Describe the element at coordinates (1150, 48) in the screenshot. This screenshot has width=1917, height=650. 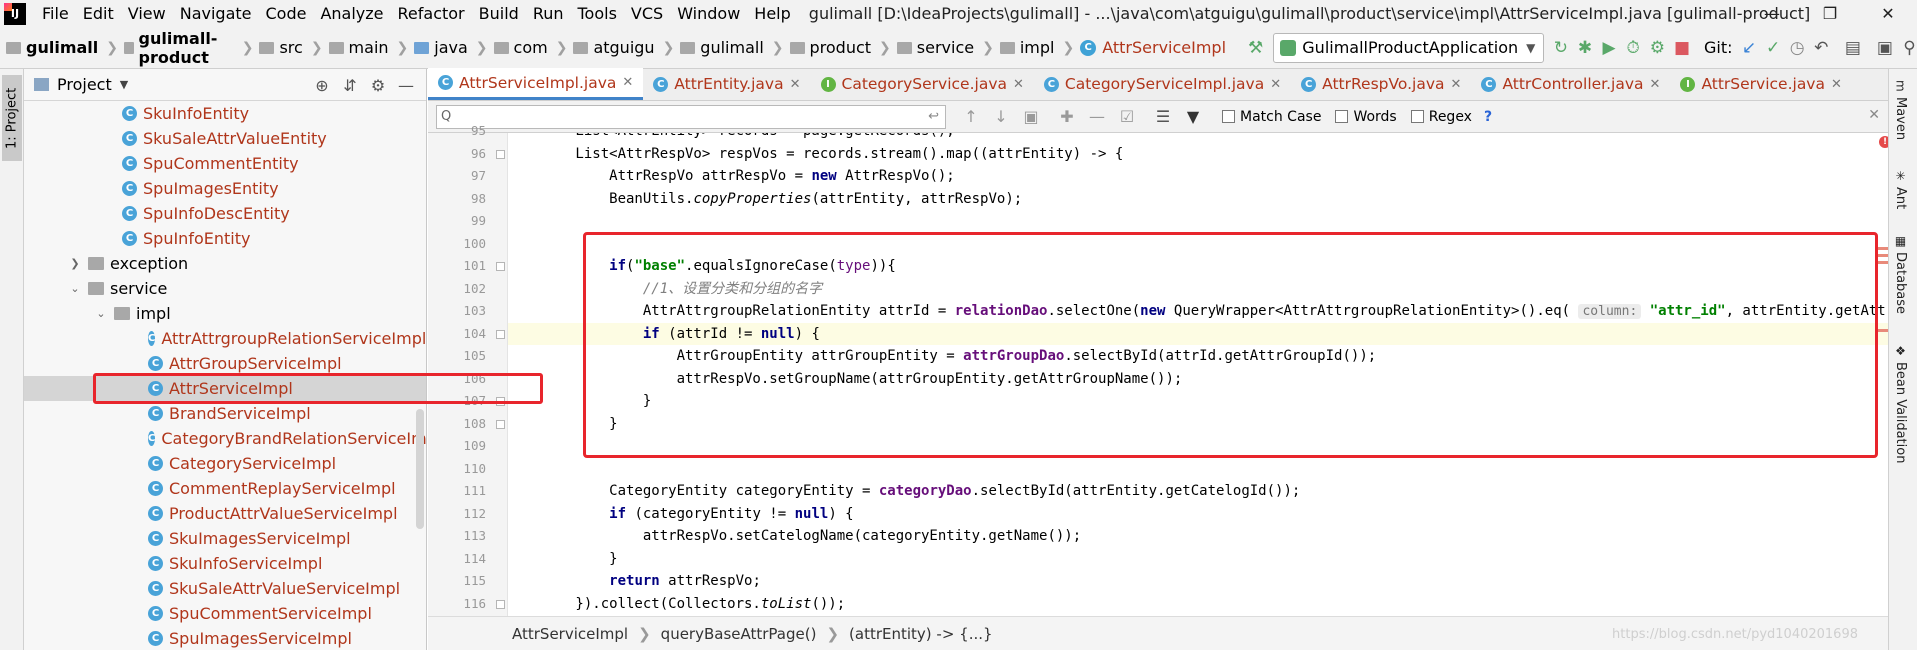
I see `nav-crumb-class: C AttrServiceImpl` at that location.